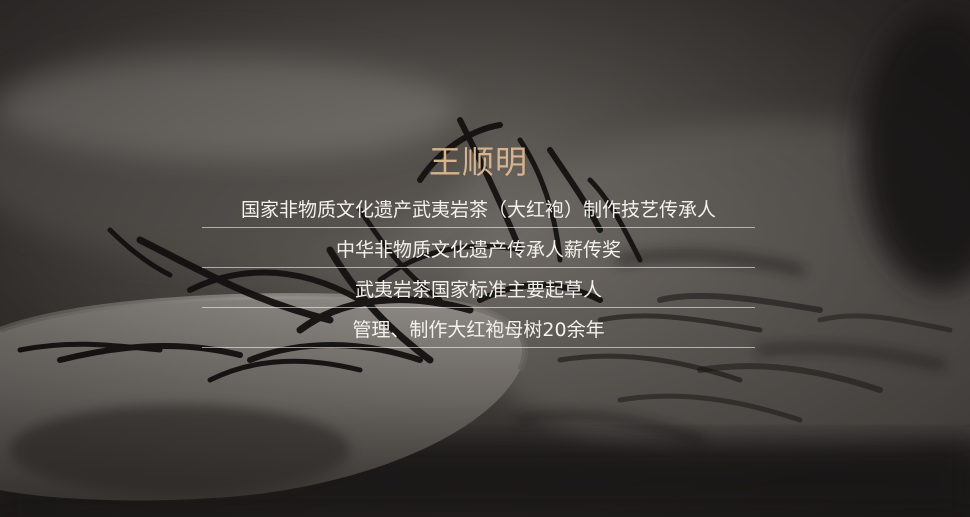 The image size is (970, 517). Describe the element at coordinates (478, 328) in the screenshot. I see `honor-item: 管理、制作大红袍母树20余年` at that location.